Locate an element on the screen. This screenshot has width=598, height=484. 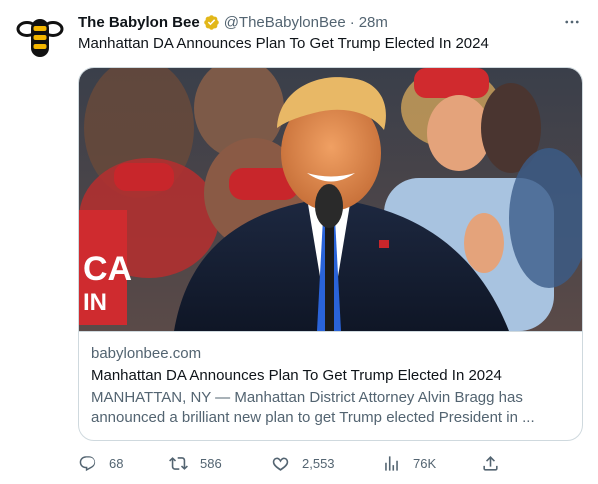
tweet-time: 28m is located at coordinates (373, 22).